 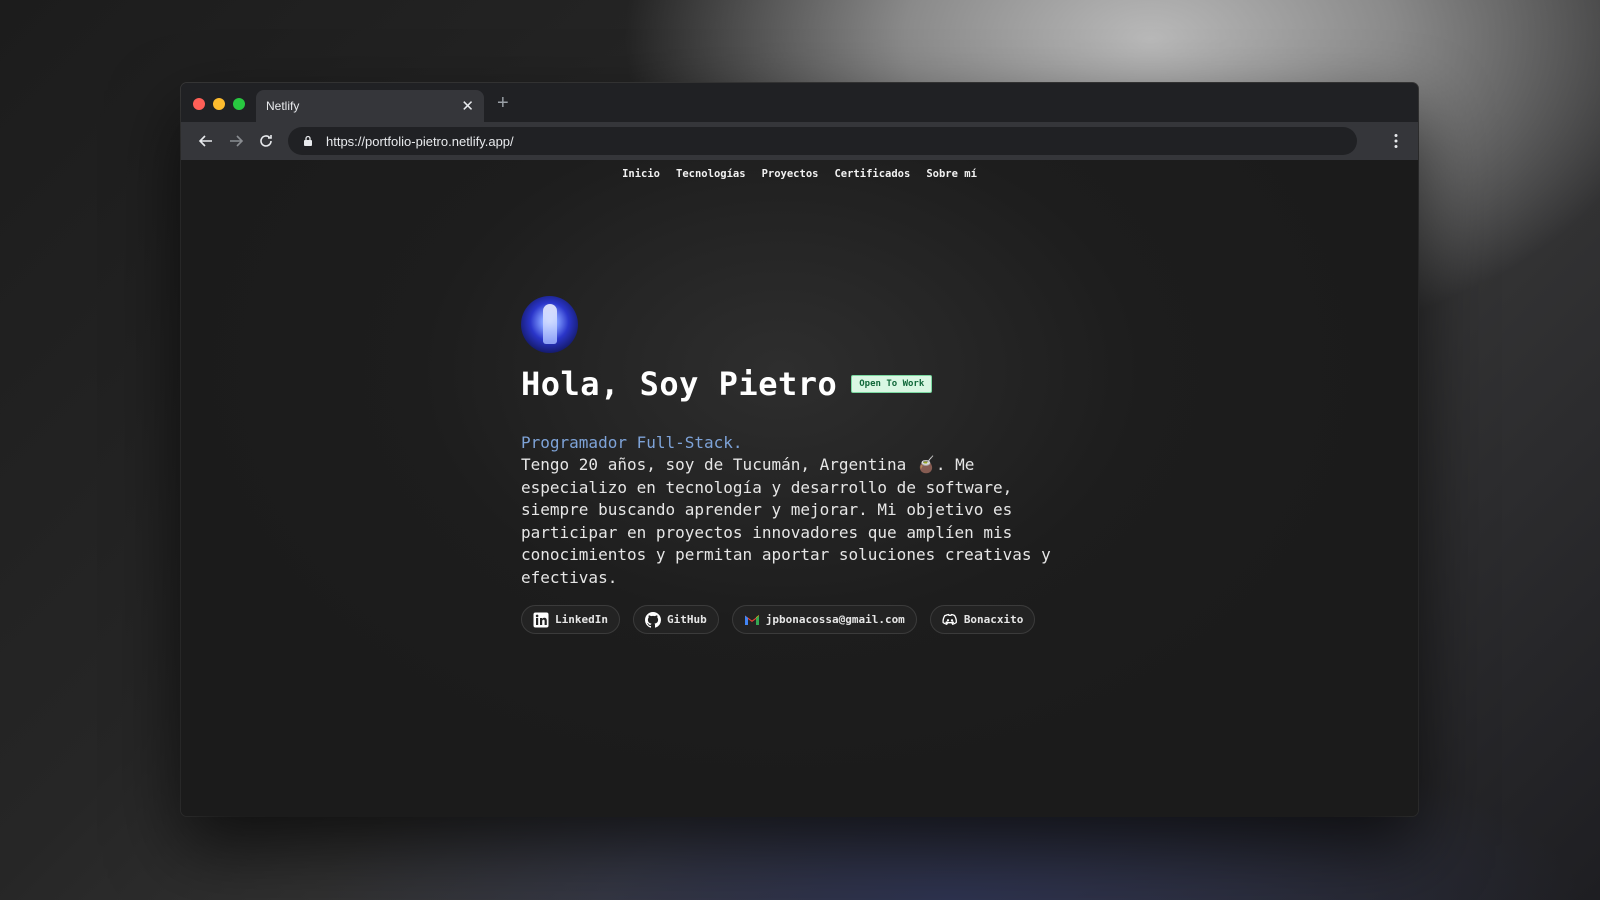 I want to click on page-title: Hola, Soy Pietro, so click(x=679, y=384).